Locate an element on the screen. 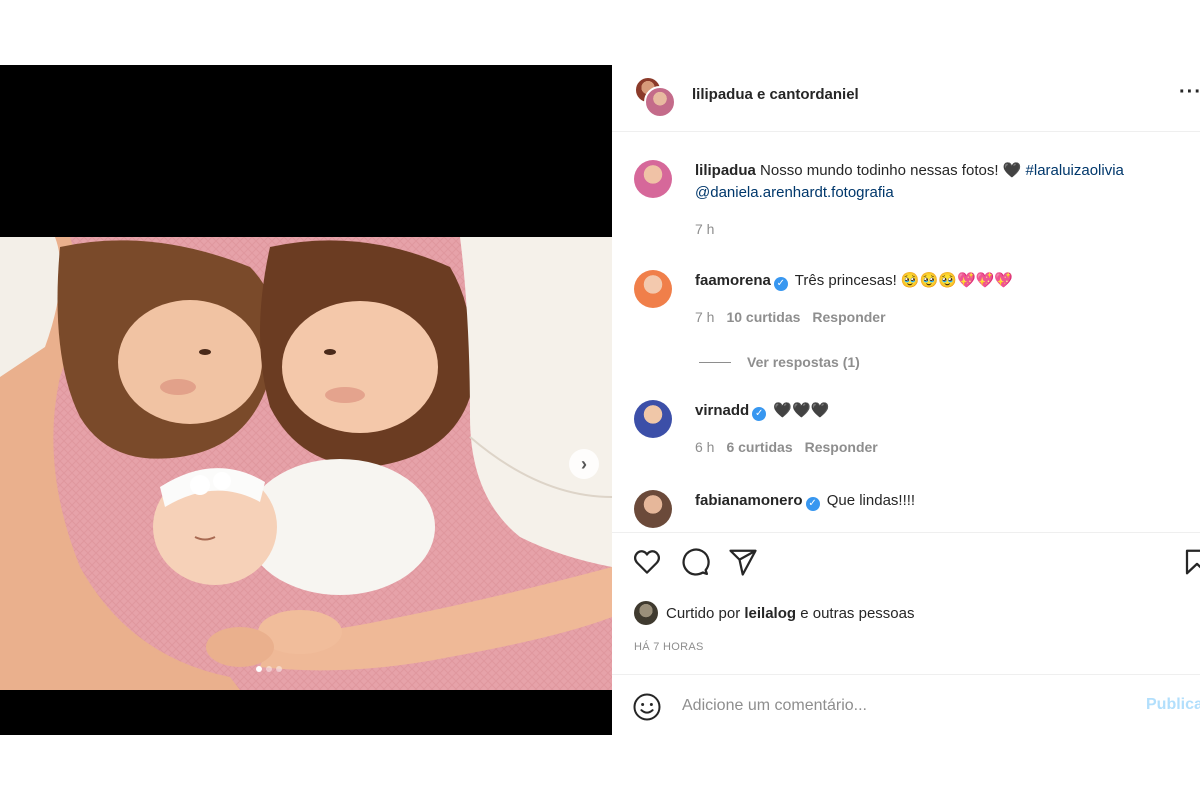 The height and width of the screenshot is (800, 1200). divider is located at coordinates (715, 362).